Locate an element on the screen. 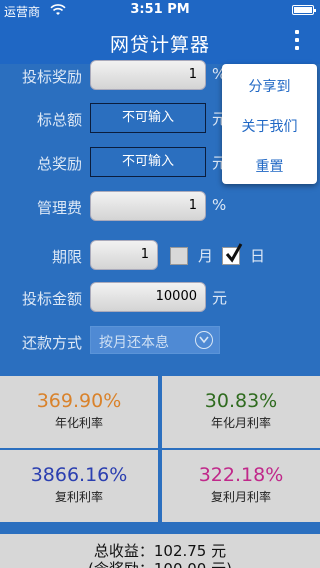 The width and height of the screenshot is (320, 568). repayment-select: 按月还本息 is located at coordinates (155, 340).